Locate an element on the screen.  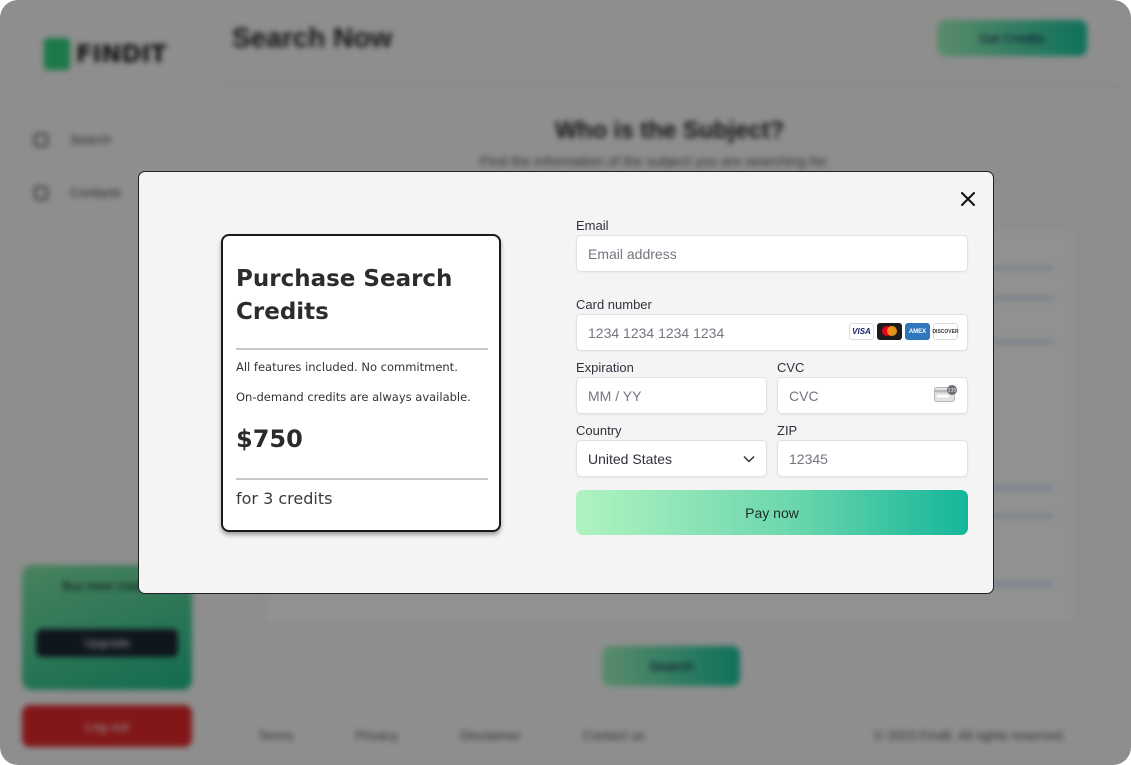
cvc-wrapper: 135 is located at coordinates (872, 395).